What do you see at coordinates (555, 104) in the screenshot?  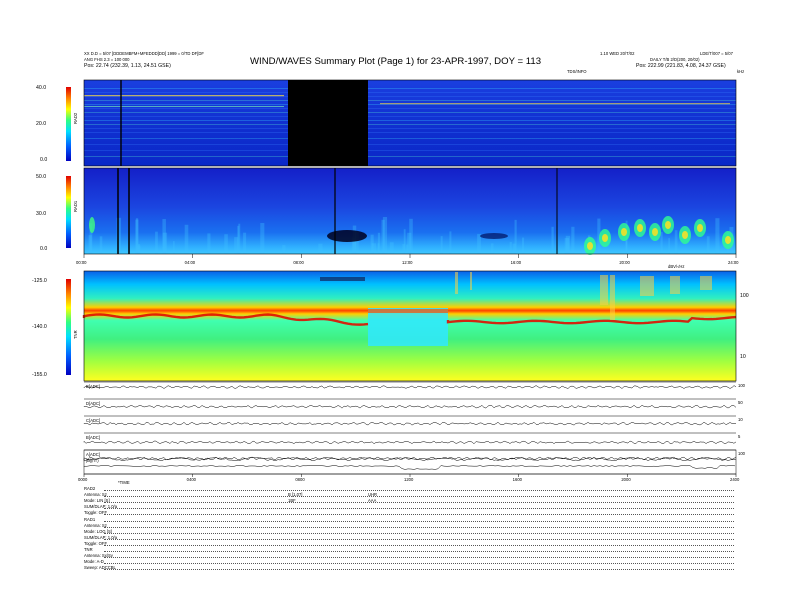 I see `rad2-streak-yellow` at bounding box center [555, 104].